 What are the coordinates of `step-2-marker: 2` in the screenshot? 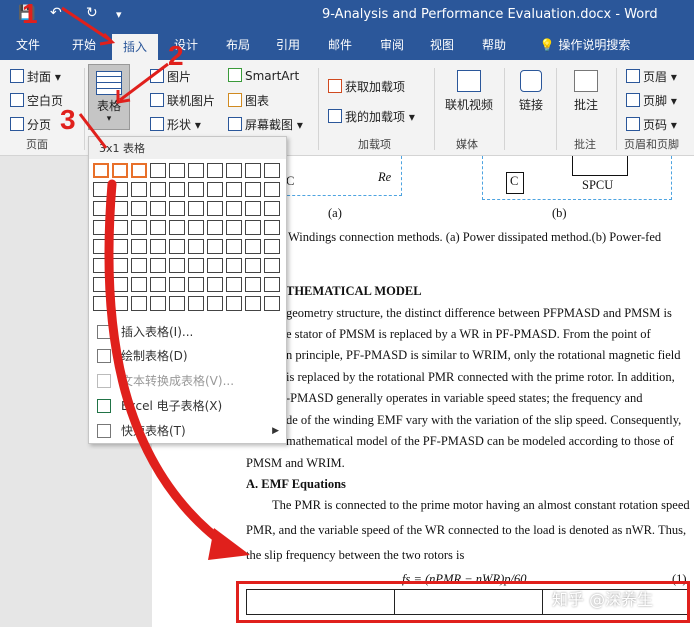 It's located at (176, 55).